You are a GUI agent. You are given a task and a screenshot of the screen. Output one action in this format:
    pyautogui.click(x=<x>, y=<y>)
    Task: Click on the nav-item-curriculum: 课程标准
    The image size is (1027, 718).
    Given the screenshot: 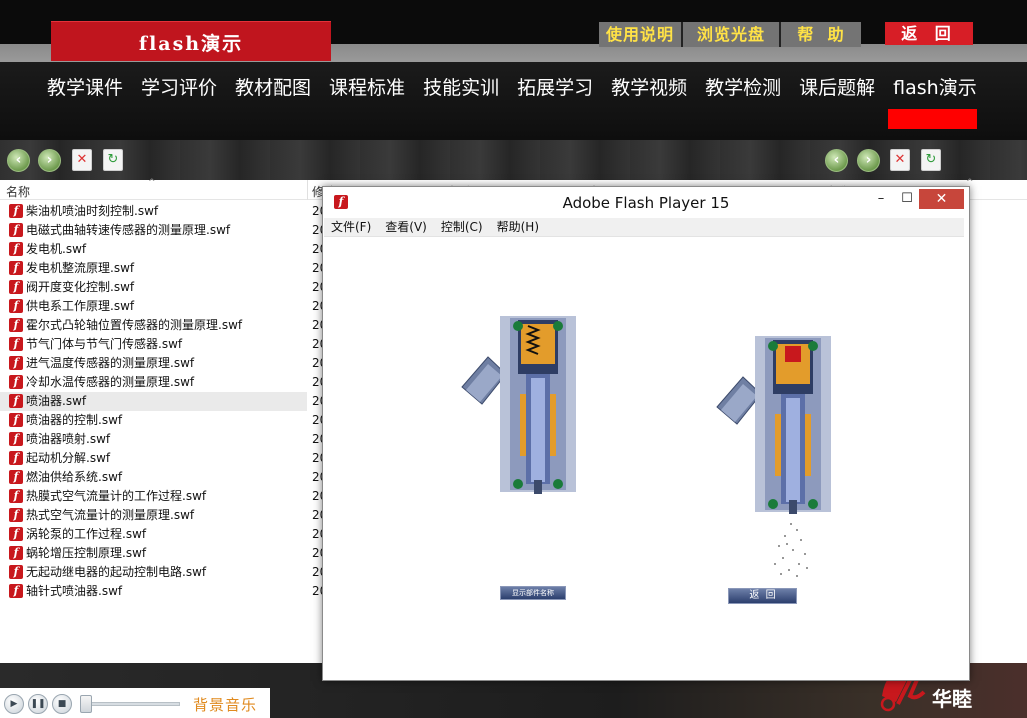 What is the action you would take?
    pyautogui.click(x=367, y=88)
    